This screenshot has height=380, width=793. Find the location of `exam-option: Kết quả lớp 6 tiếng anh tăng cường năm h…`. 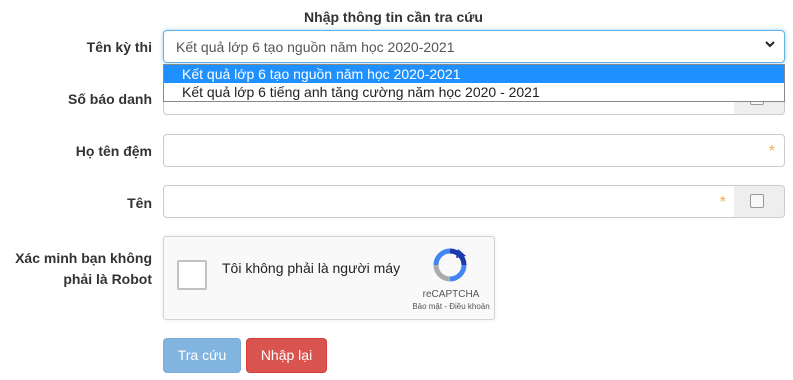

exam-option: Kết quả lớp 6 tiếng anh tăng cường năm h… is located at coordinates (474, 92).